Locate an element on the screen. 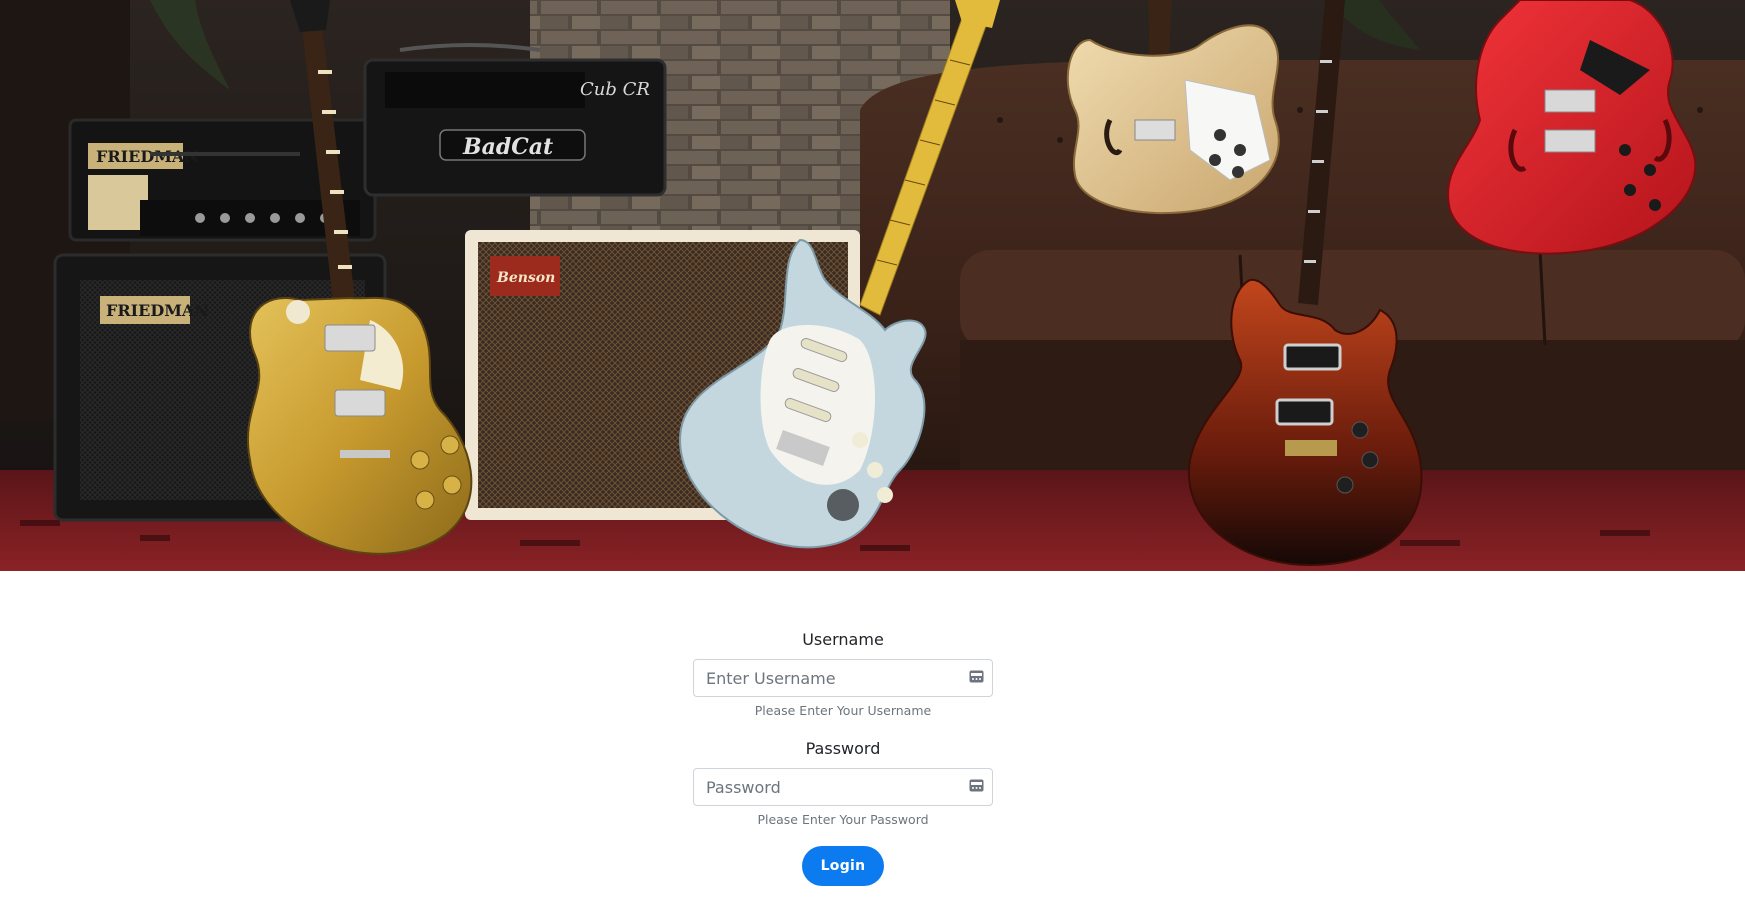 Image resolution: width=1745 pixels, height=921 pixels. username-input is located at coordinates (843, 678).